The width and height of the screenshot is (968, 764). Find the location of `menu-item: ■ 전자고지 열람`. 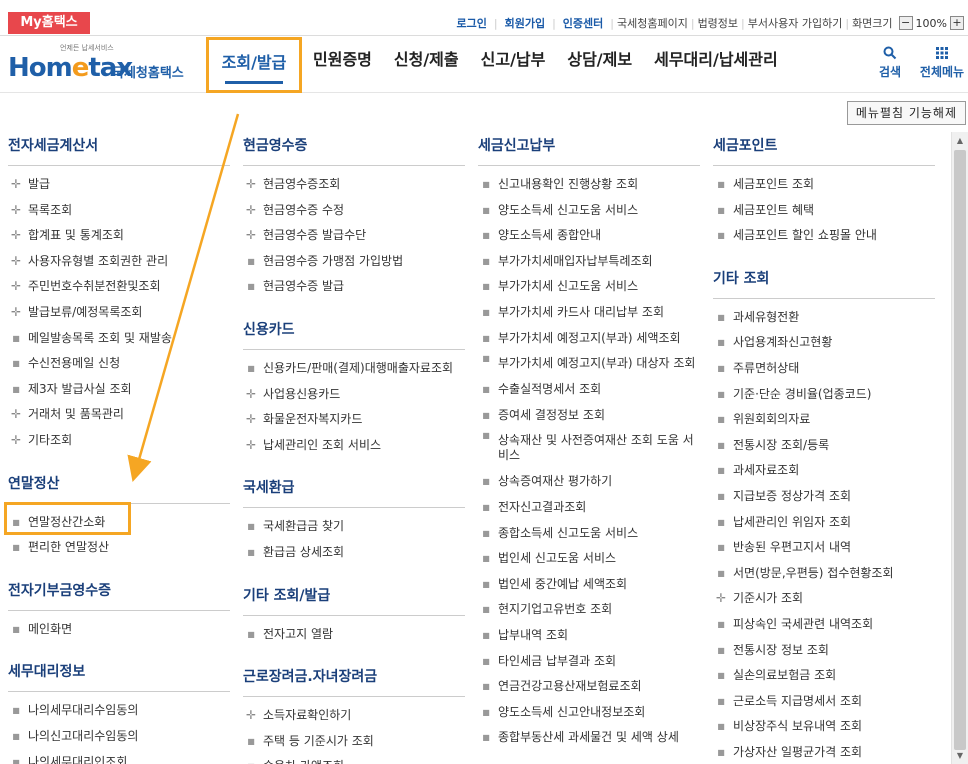

menu-item: ■ 전자고지 열람 is located at coordinates (354, 635).